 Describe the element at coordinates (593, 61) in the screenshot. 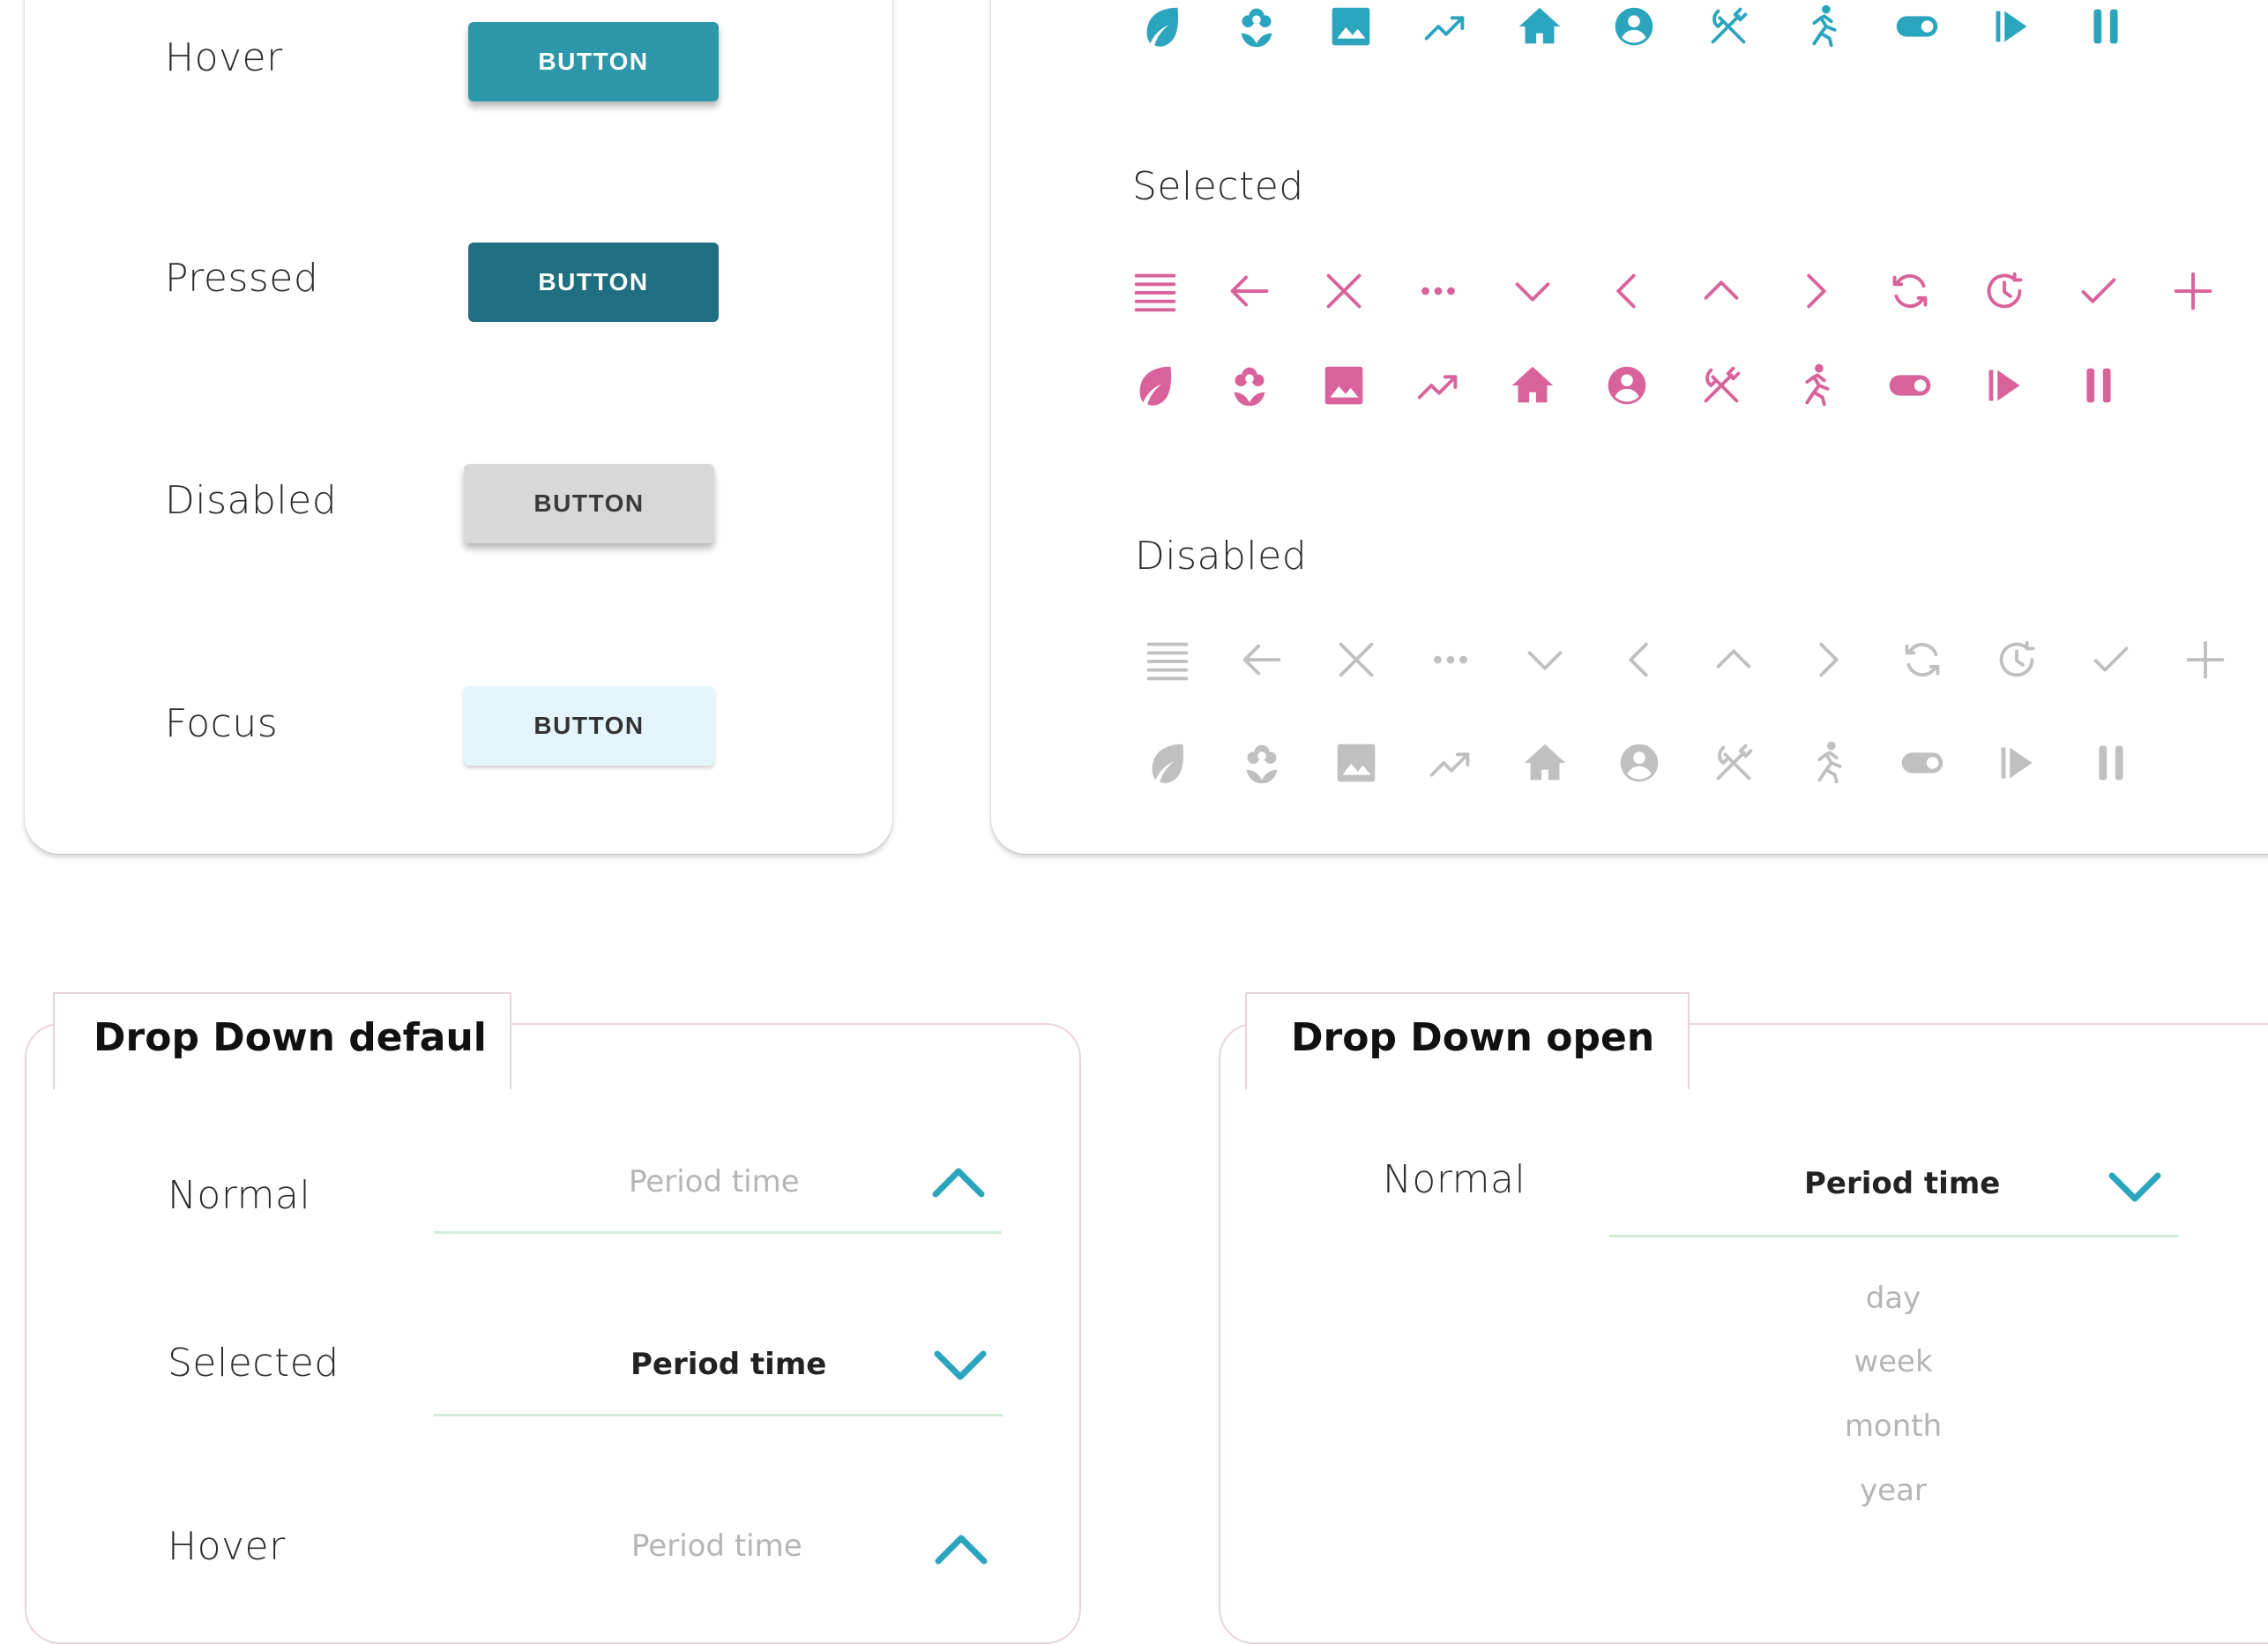

I see `hover-button: BUTTON` at that location.